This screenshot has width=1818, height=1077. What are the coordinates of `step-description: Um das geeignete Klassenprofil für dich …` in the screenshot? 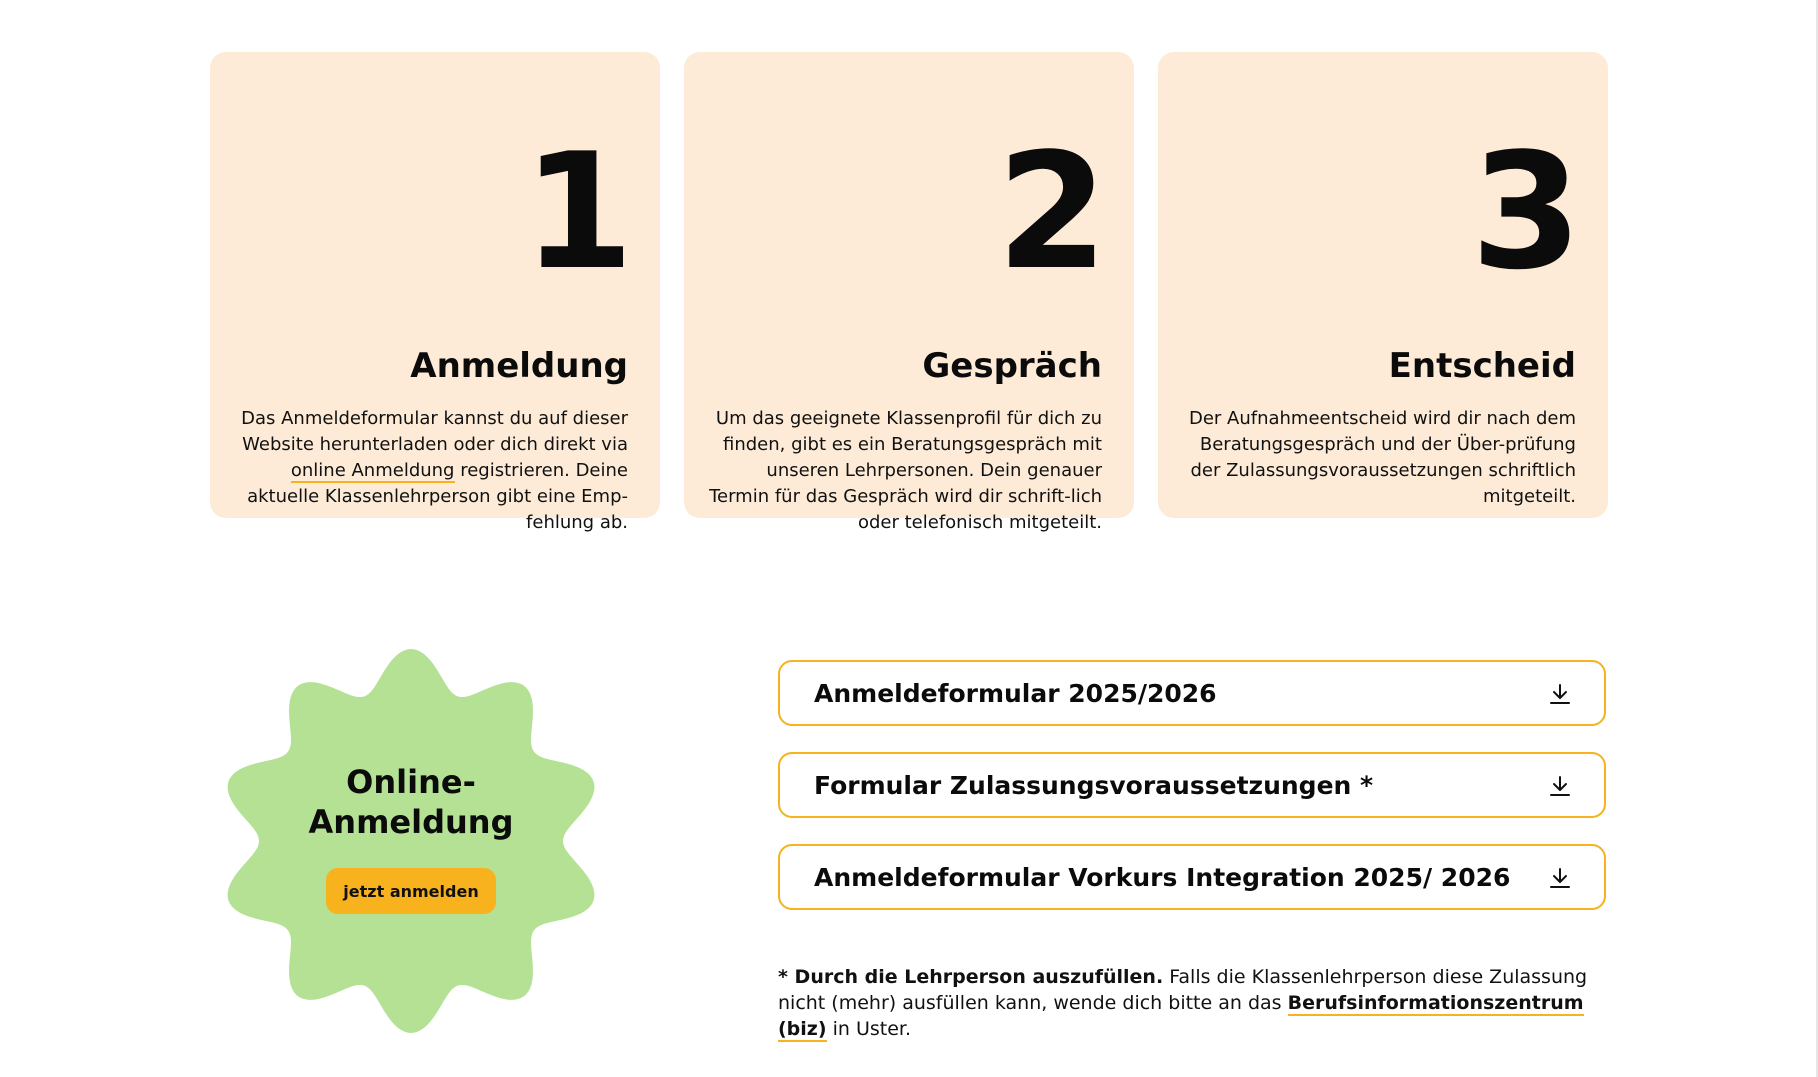 It's located at (905, 470).